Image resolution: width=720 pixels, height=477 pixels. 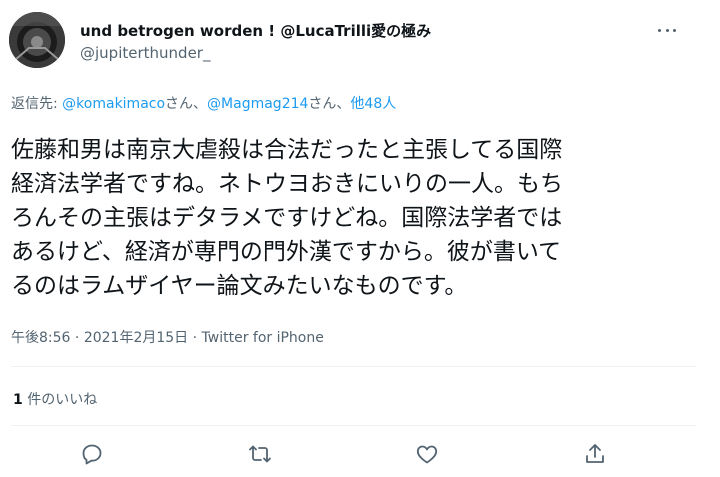 I want to click on reply-others-link: 他48人, so click(x=373, y=104).